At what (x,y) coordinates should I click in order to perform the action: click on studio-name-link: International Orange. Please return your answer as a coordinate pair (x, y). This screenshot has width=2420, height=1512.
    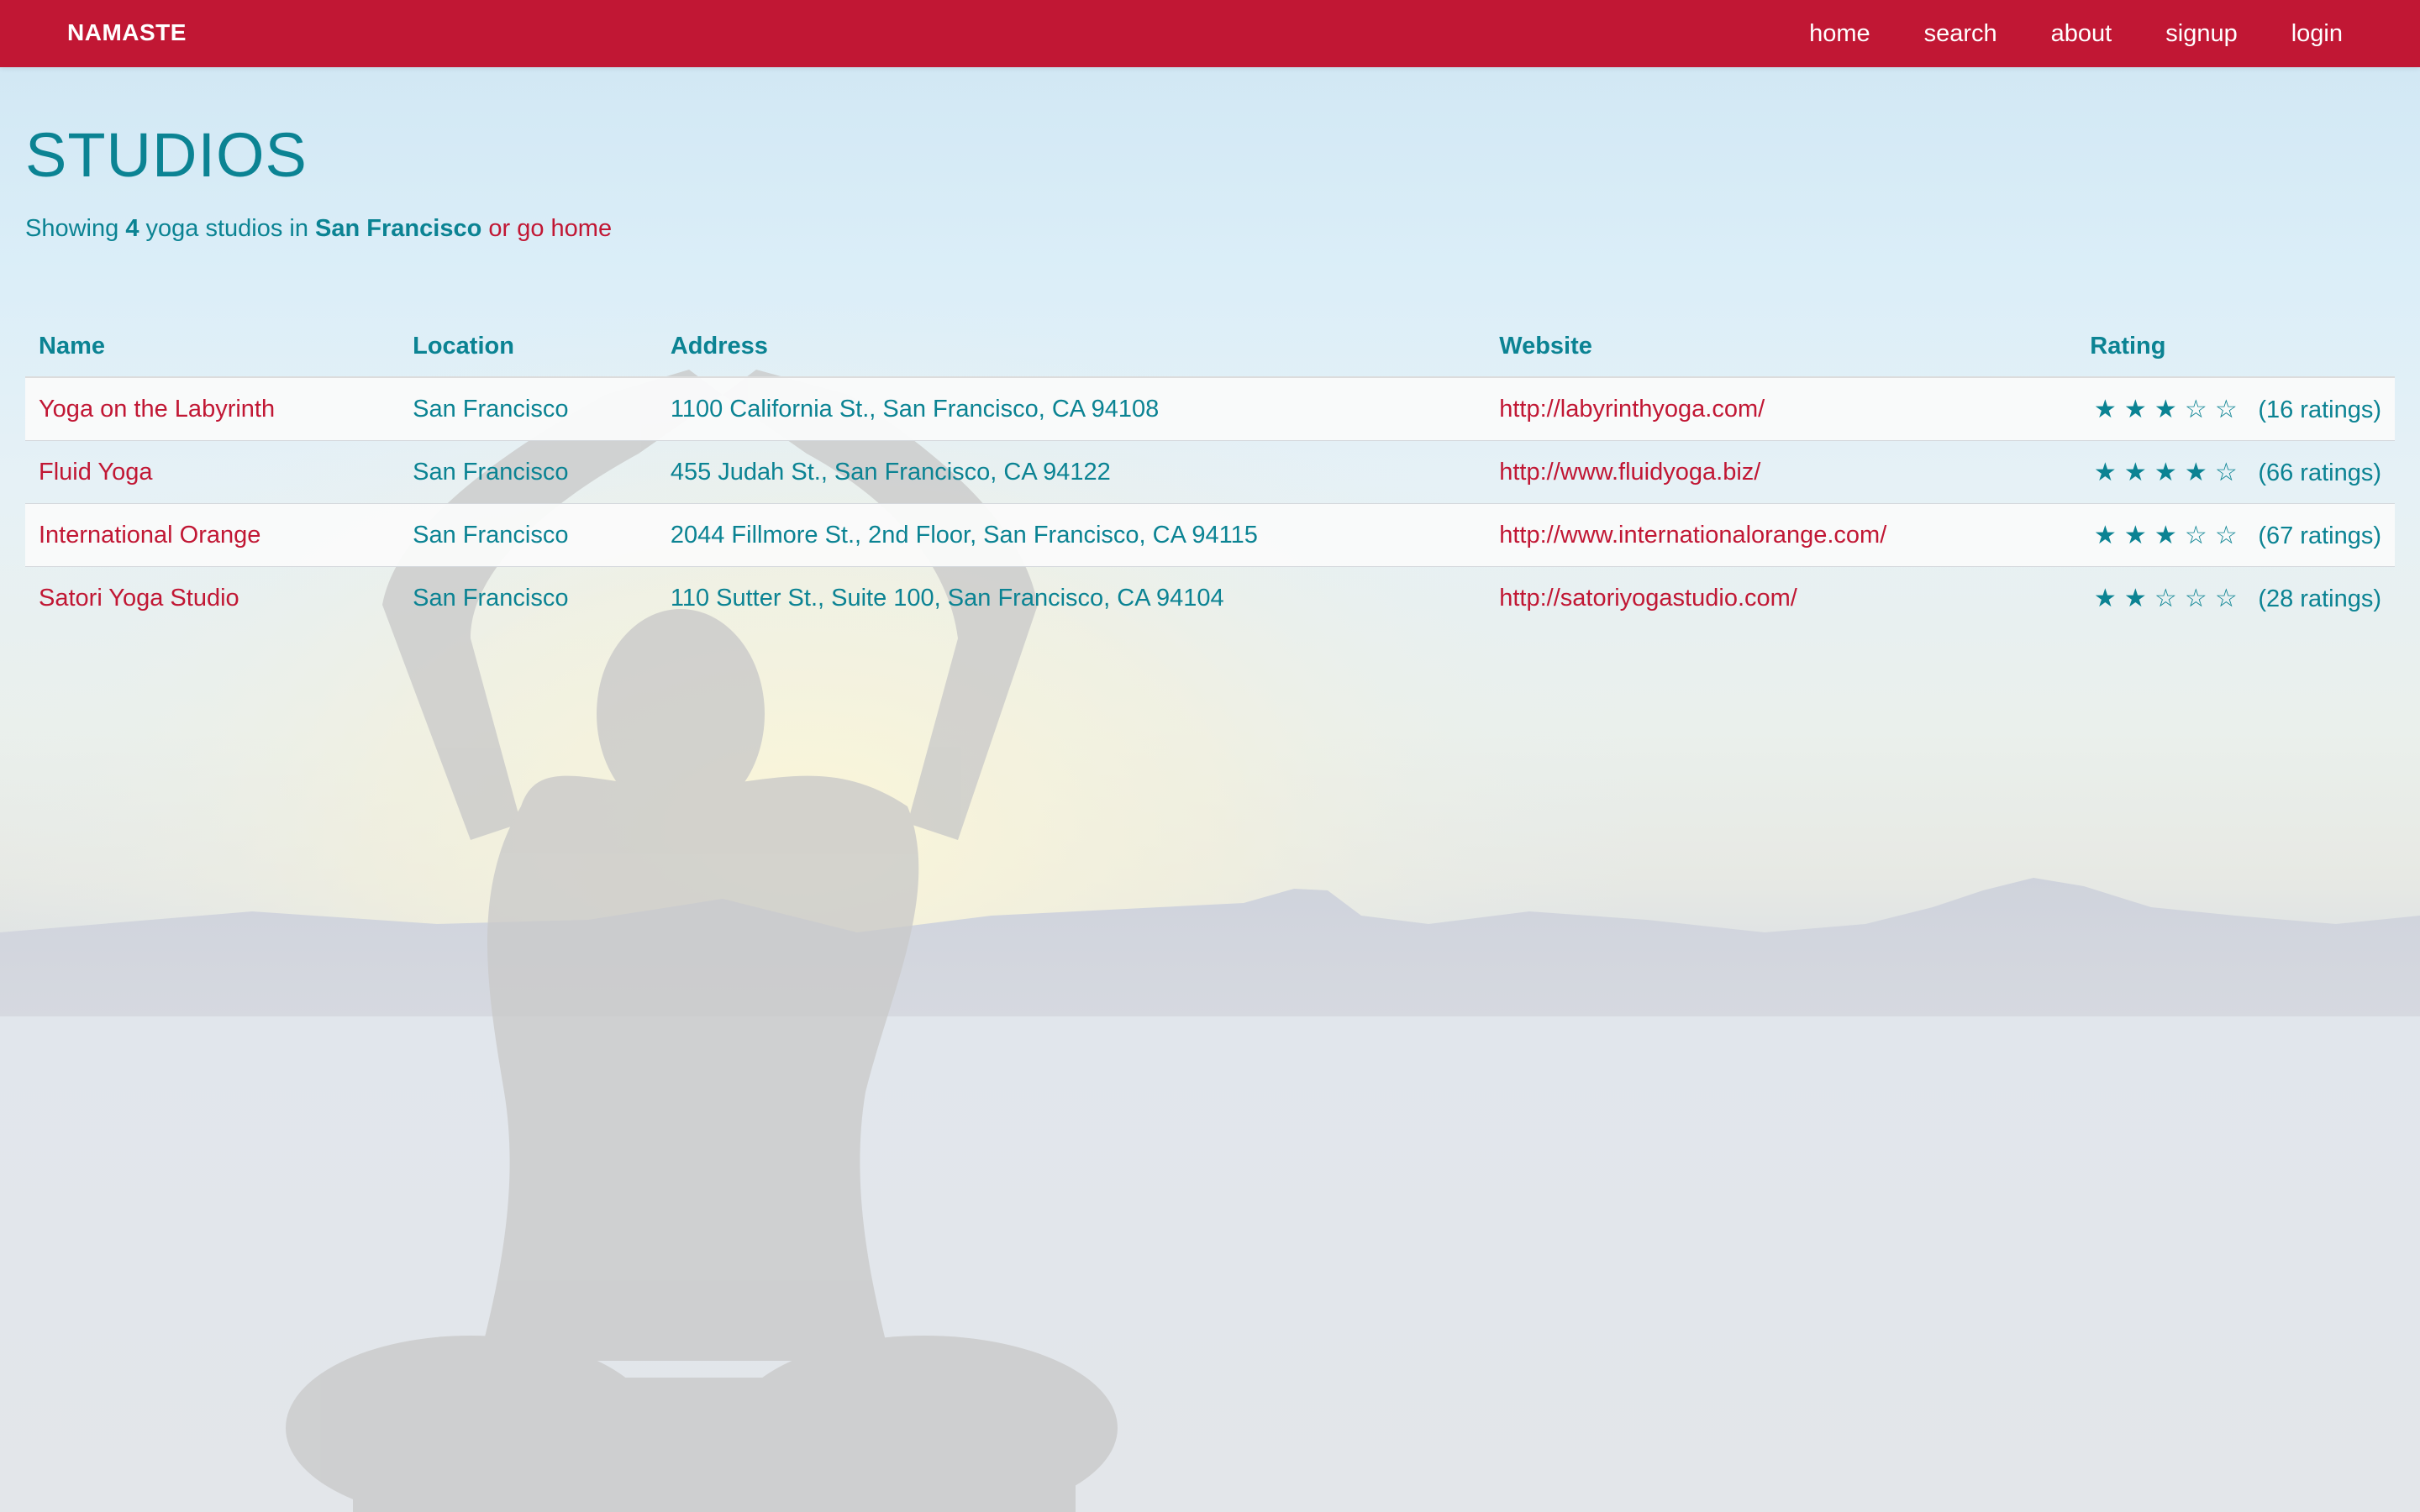
    Looking at the image, I should click on (149, 535).